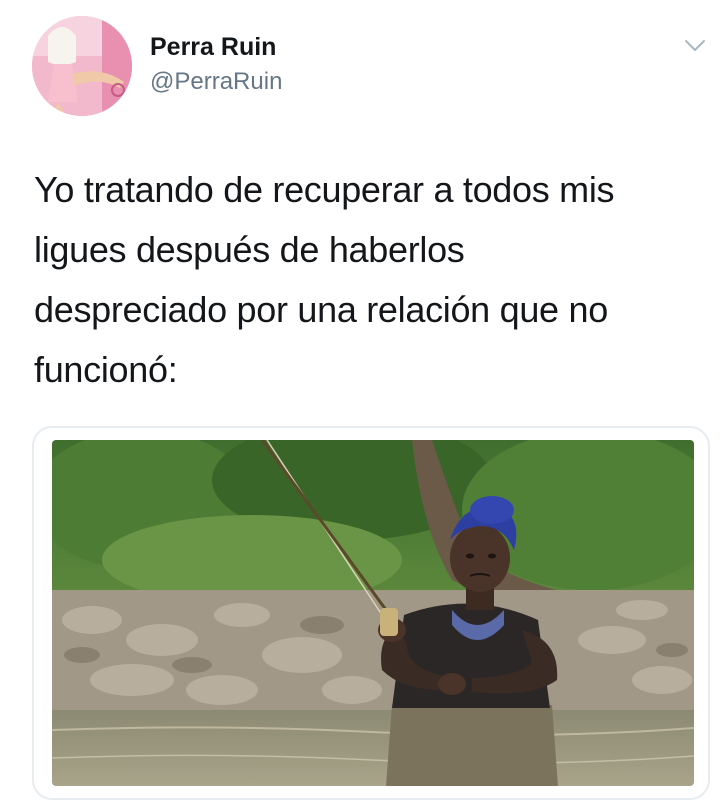  Describe the element at coordinates (695, 46) in the screenshot. I see `chevron-down-icon` at that location.